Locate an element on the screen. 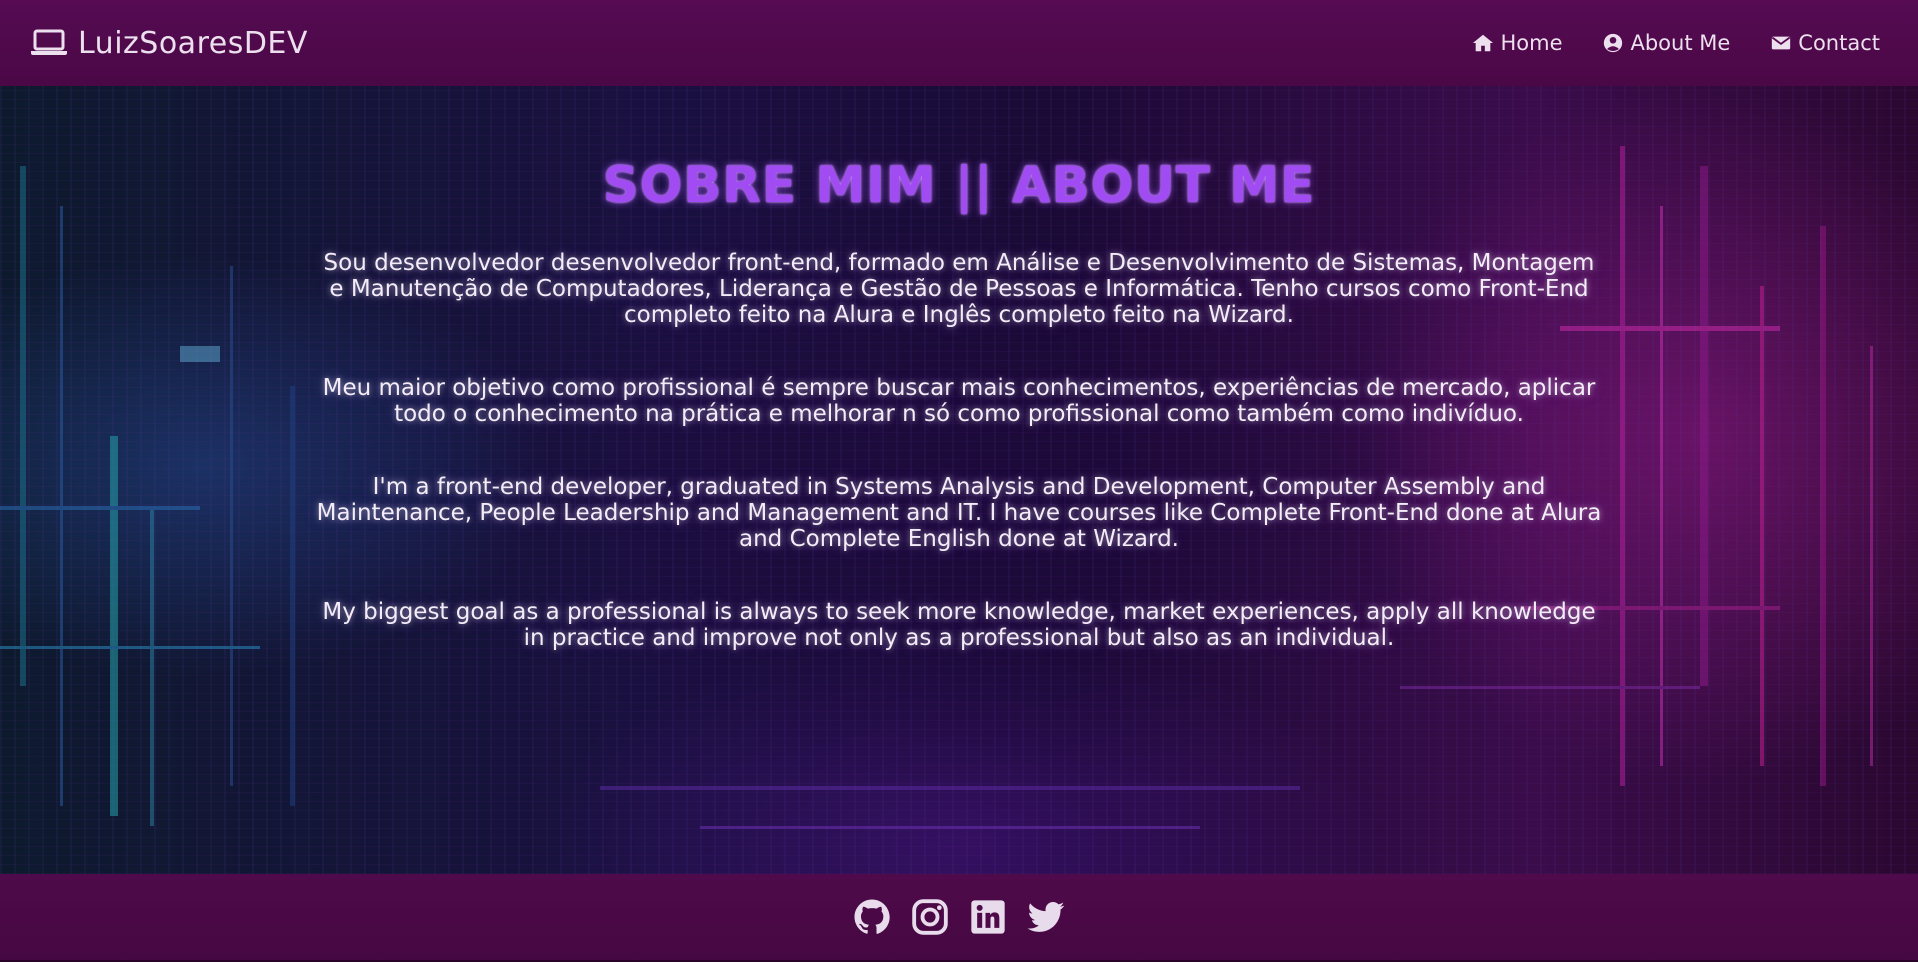 The image size is (1918, 962). nav-link-contact: Contact is located at coordinates (1825, 43).